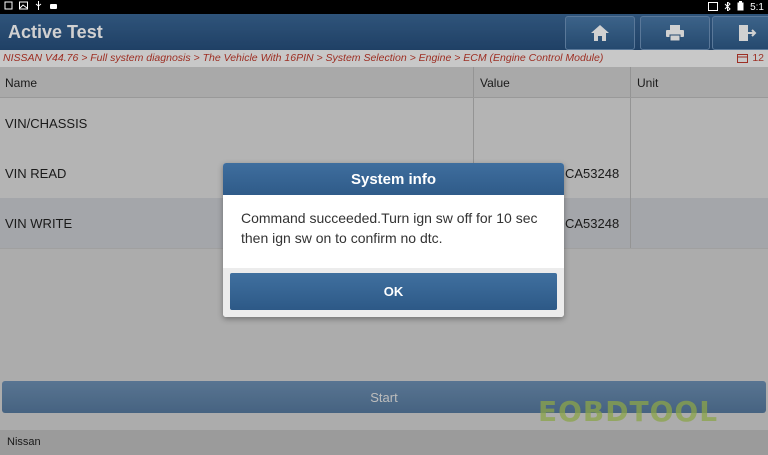 Image resolution: width=768 pixels, height=455 pixels. What do you see at coordinates (713, 7) in the screenshot?
I see `cast-icon` at bounding box center [713, 7].